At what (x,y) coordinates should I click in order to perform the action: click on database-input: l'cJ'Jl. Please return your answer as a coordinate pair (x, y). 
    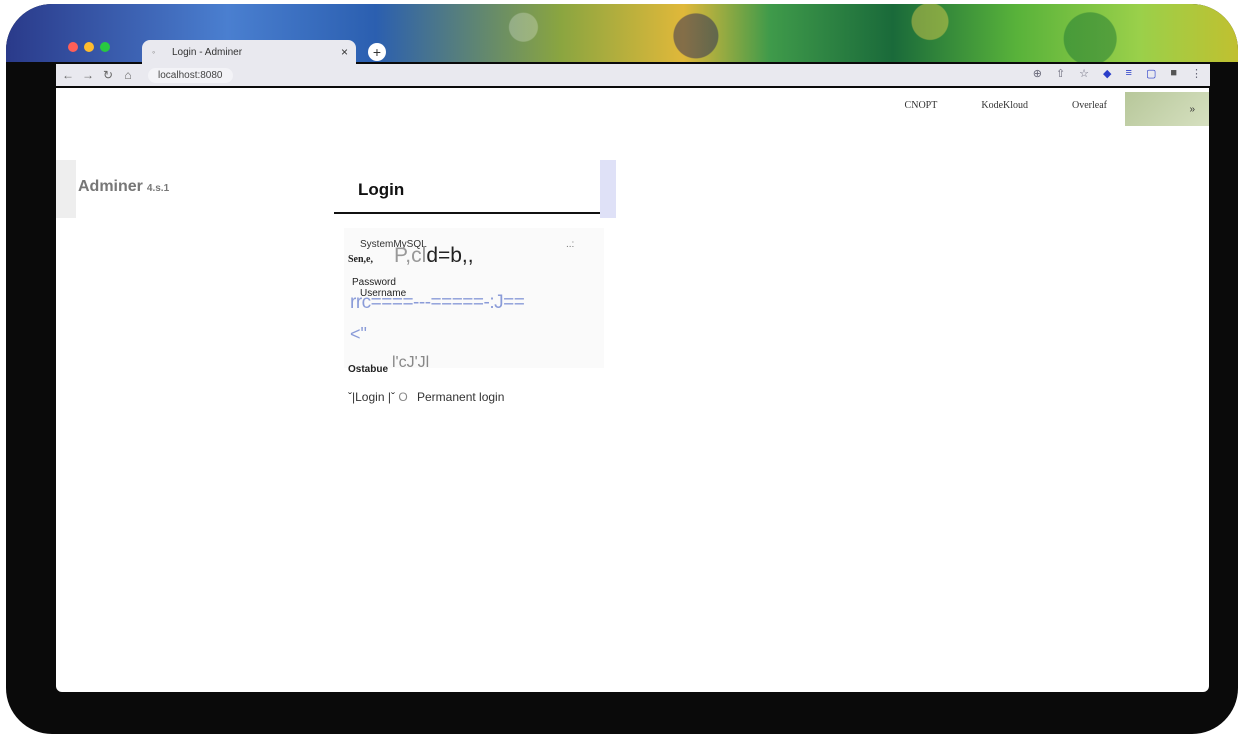
    Looking at the image, I should click on (410, 363).